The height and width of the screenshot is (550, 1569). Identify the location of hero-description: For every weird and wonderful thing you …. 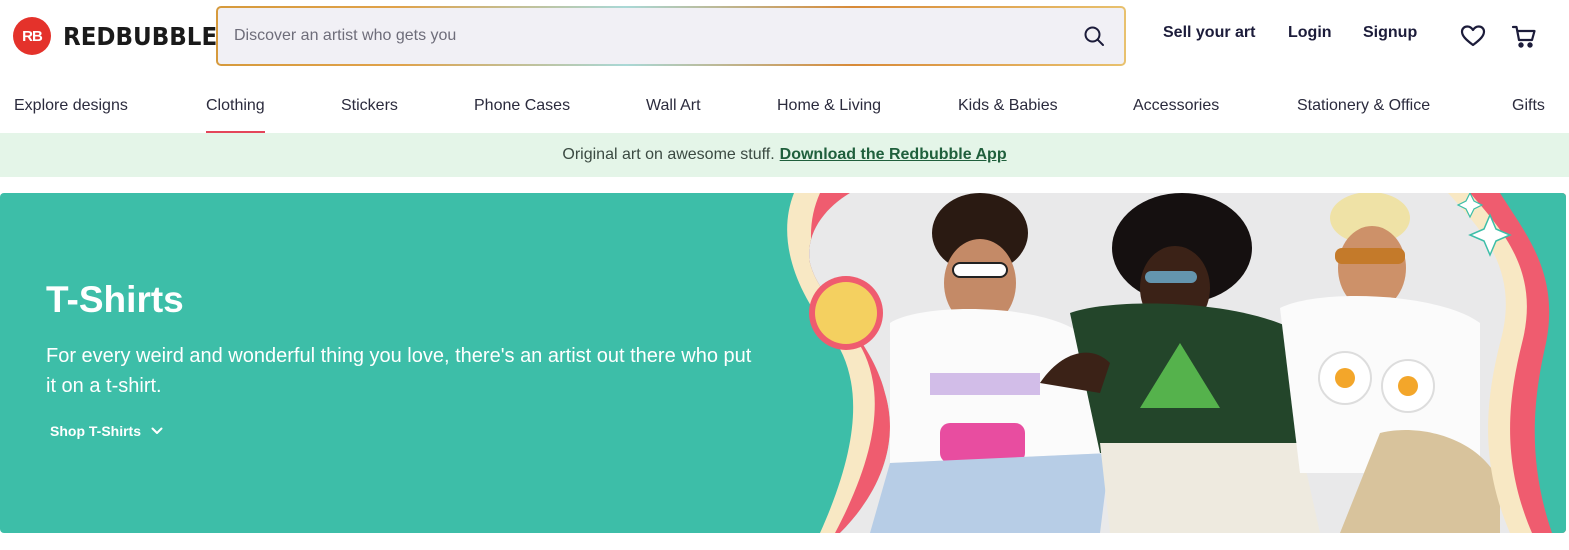
(399, 371).